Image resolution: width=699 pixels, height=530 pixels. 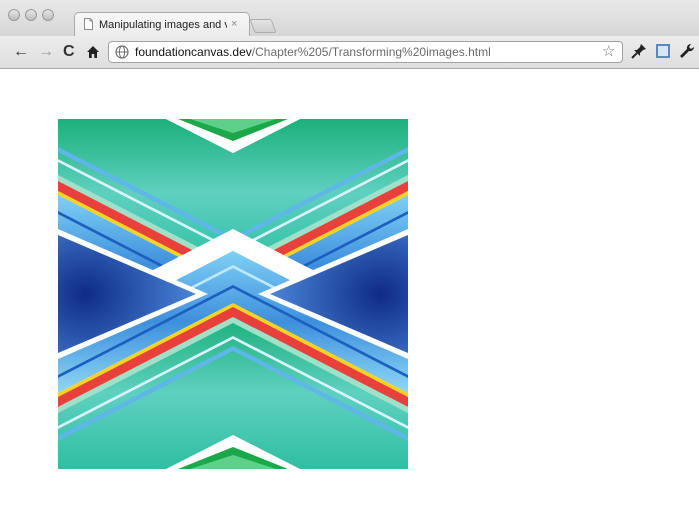 I want to click on reload-button: C, so click(x=69, y=52).